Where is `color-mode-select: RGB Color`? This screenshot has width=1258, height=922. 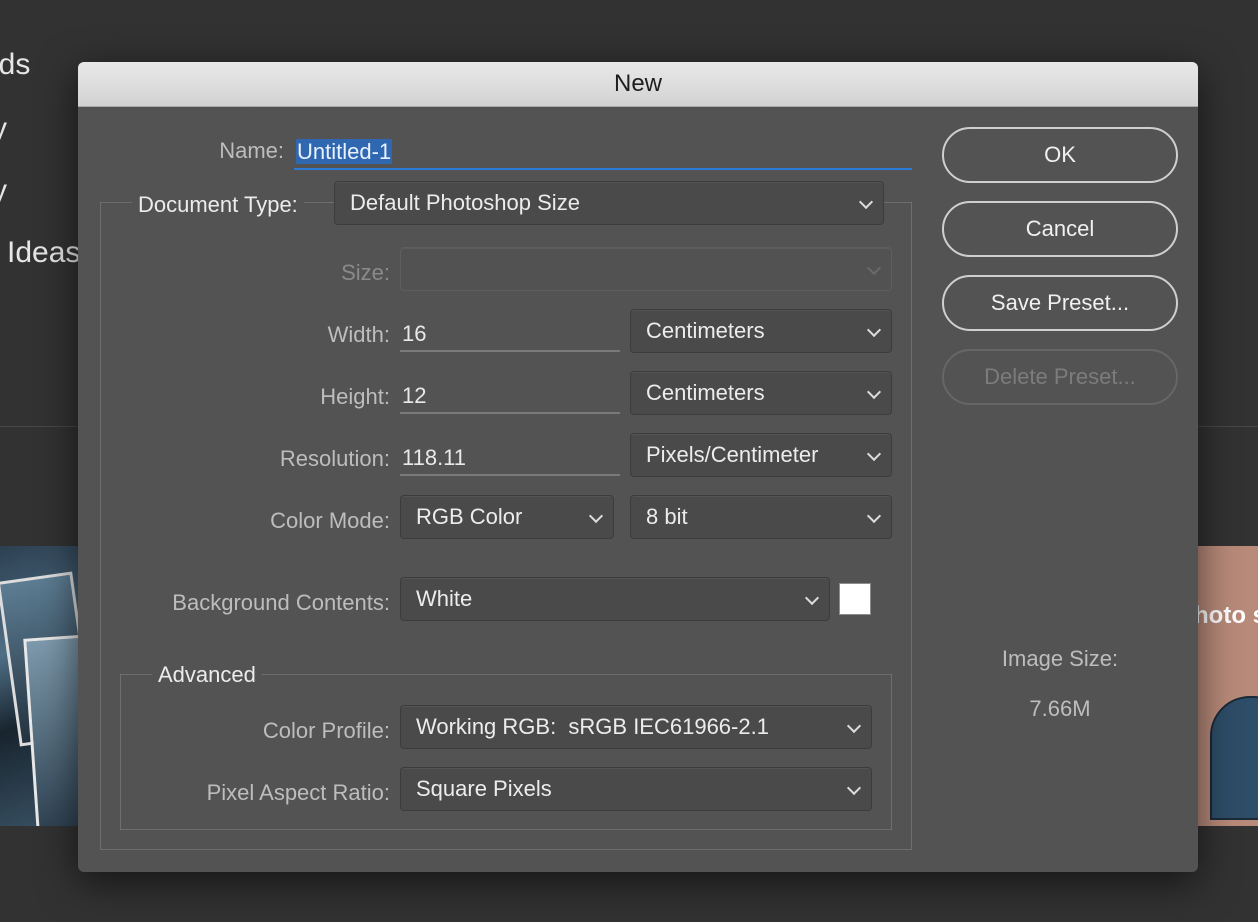 color-mode-select: RGB Color is located at coordinates (507, 517).